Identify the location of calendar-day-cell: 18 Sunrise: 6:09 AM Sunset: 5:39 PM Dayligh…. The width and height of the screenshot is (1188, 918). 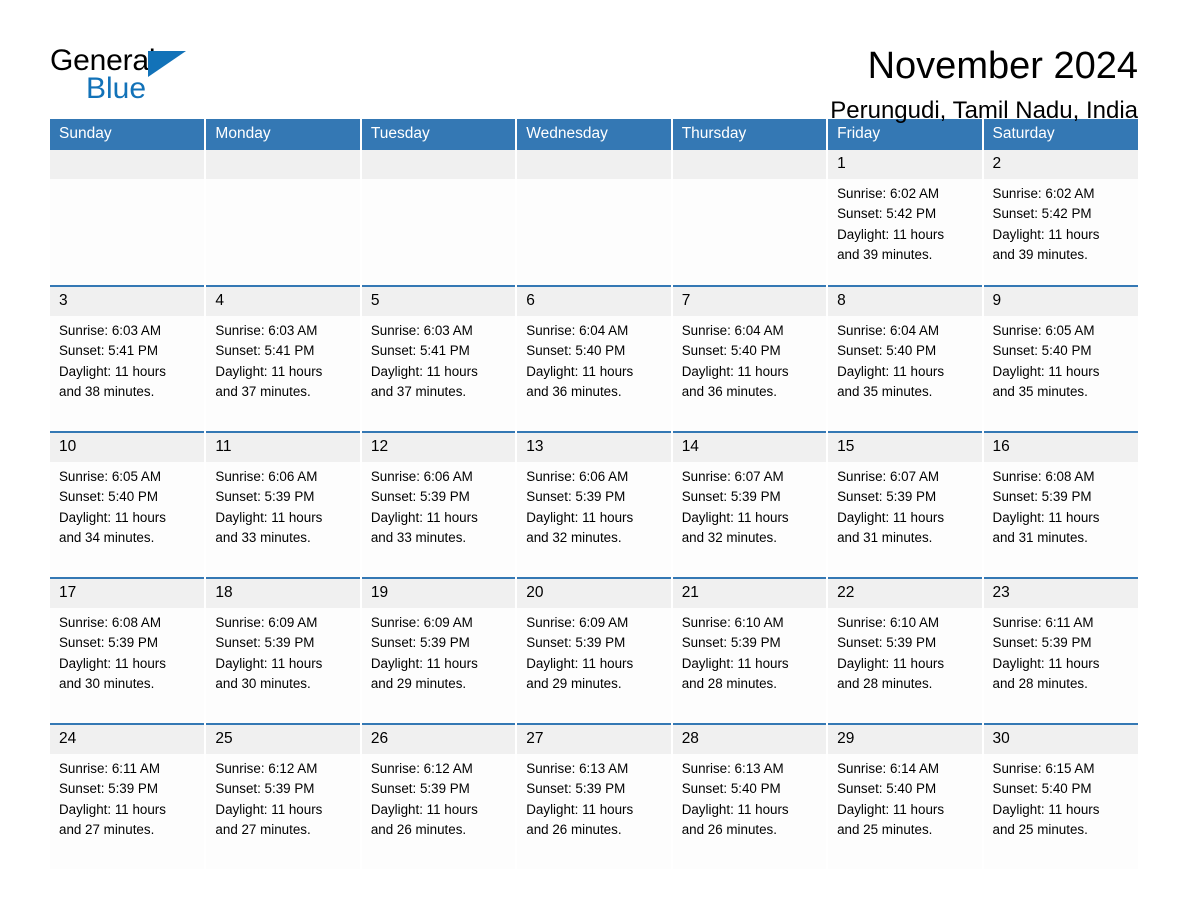
(283, 650).